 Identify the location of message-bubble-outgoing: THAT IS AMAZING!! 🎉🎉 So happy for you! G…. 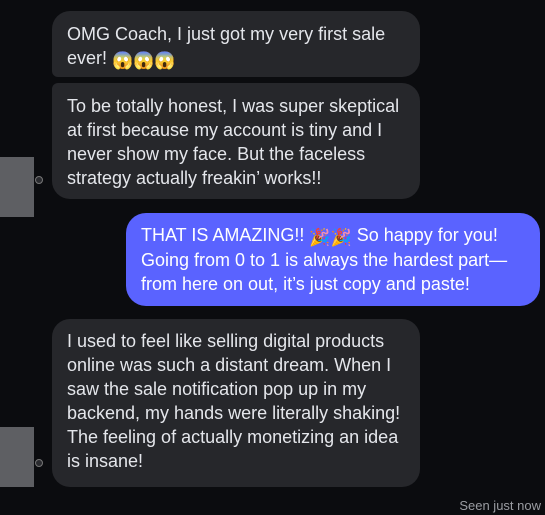
(333, 259).